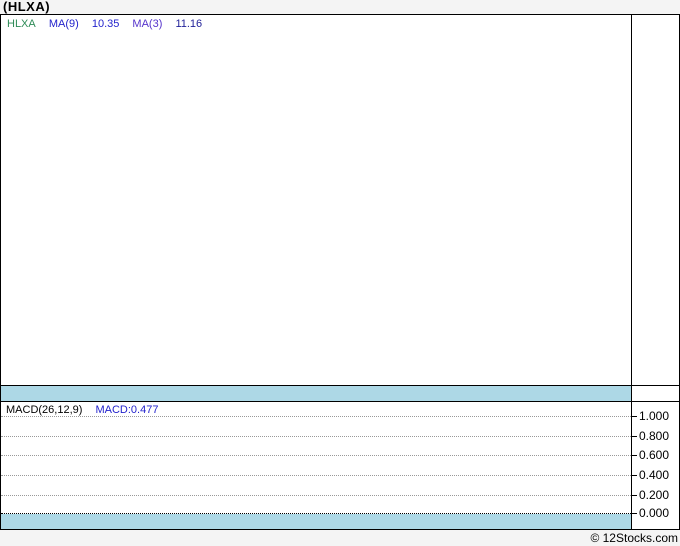 The height and width of the screenshot is (546, 680). Describe the element at coordinates (654, 455) in the screenshot. I see `axis-label: 0.600` at that location.